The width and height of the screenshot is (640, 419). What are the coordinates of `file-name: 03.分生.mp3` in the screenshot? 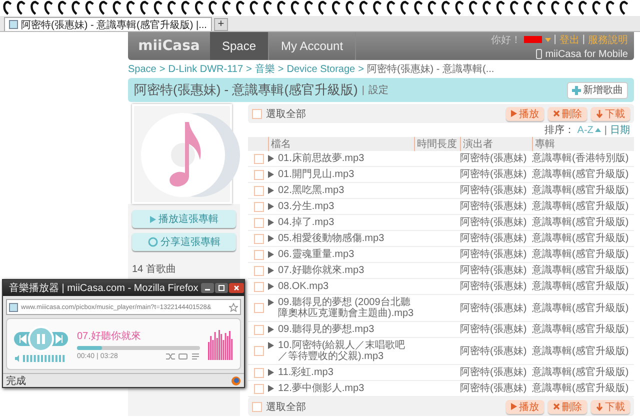 It's located at (341, 206).